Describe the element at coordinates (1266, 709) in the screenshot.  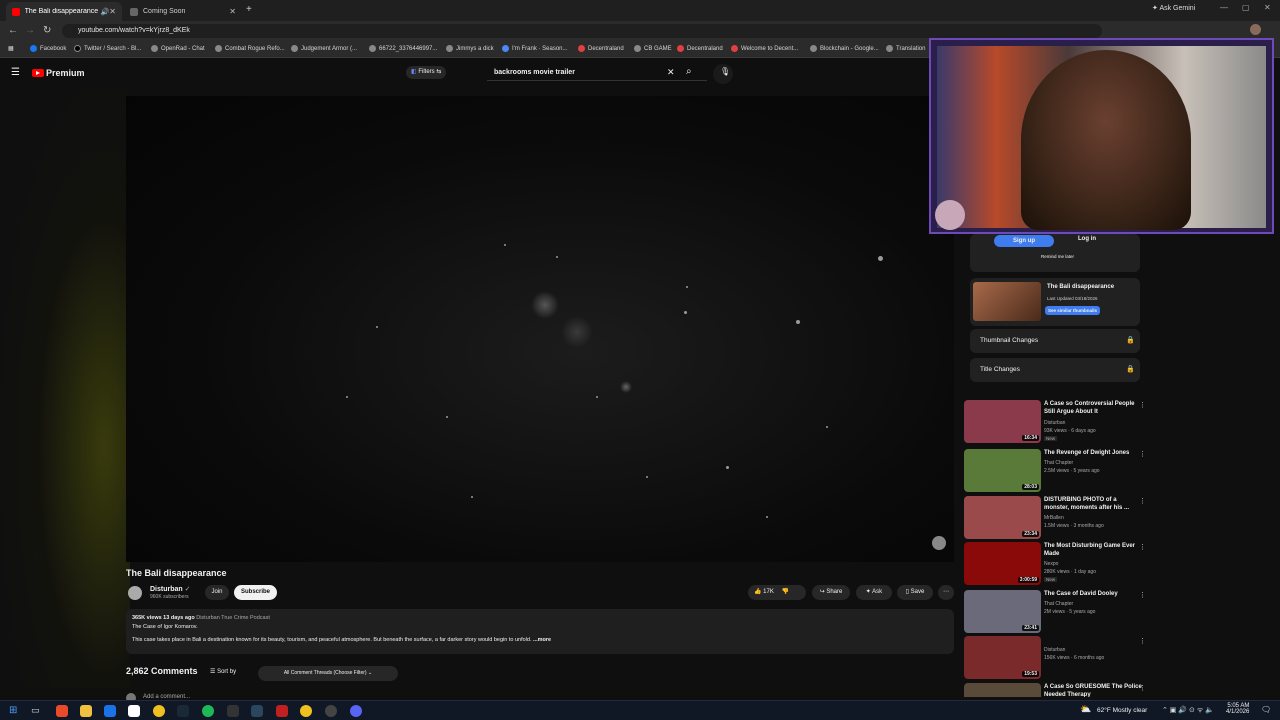
I see `notification-icon: 🗨` at that location.